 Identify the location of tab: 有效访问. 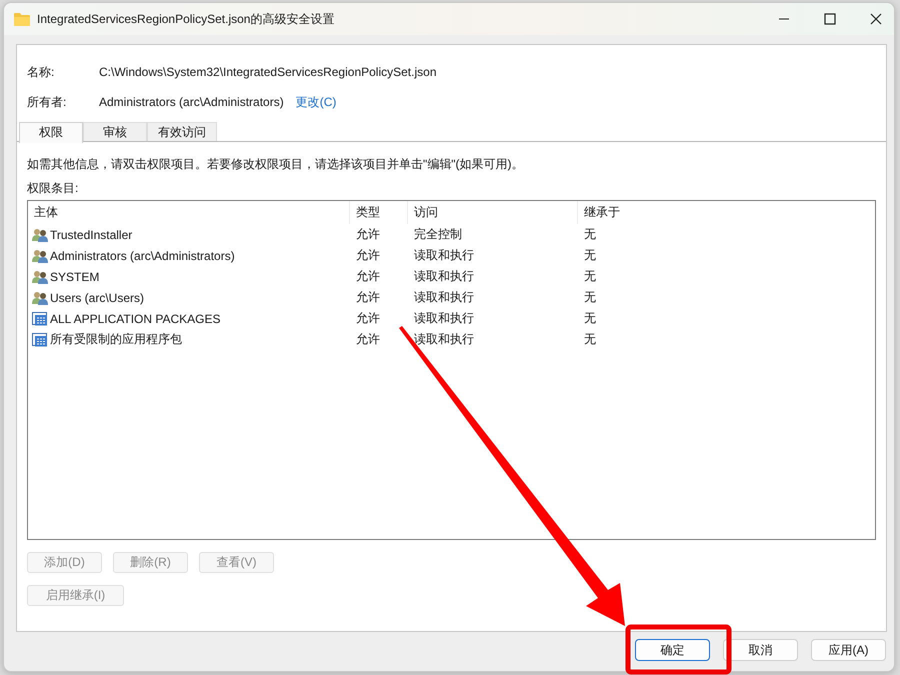
(182, 132).